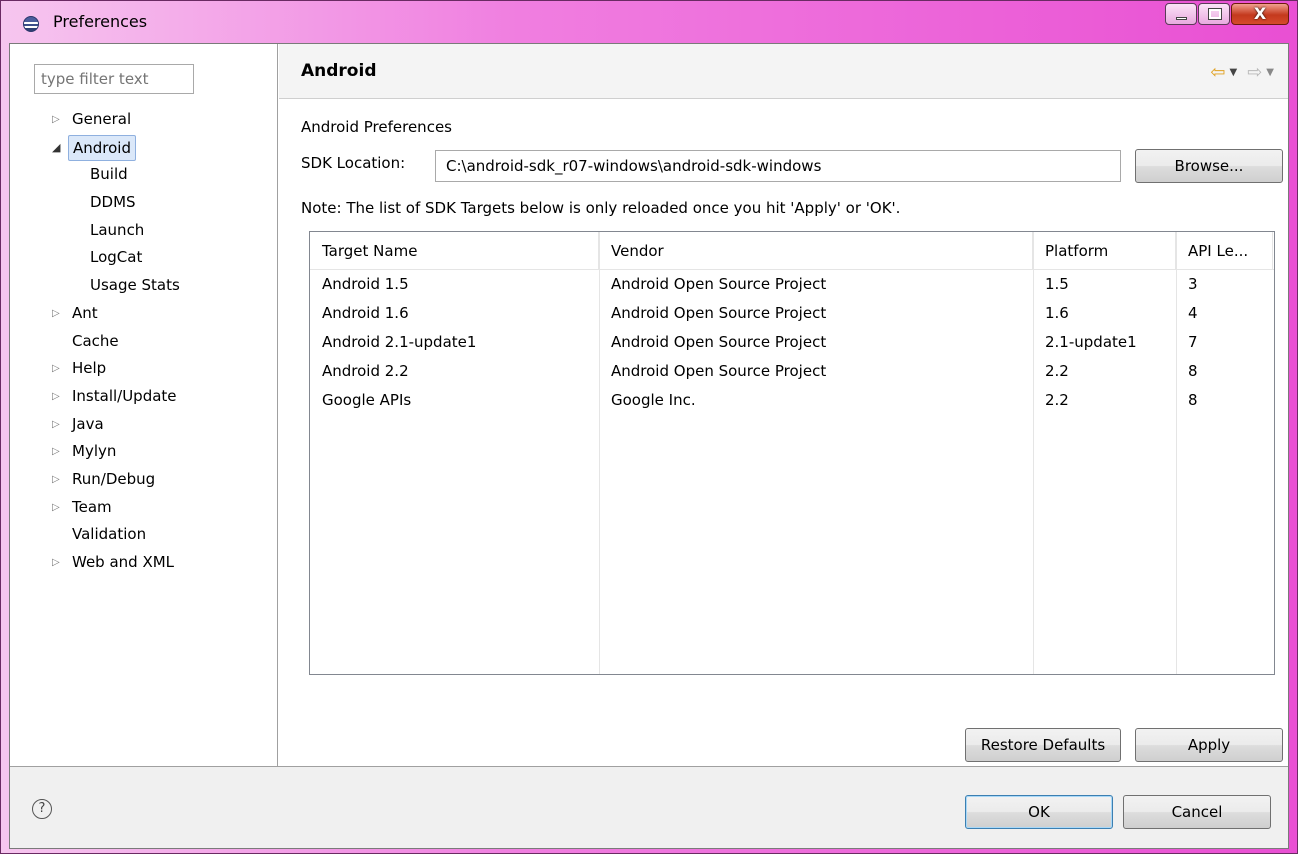 Image resolution: width=1298 pixels, height=854 pixels. Describe the element at coordinates (365, 371) in the screenshot. I see `table-cell: Android 2.2` at that location.